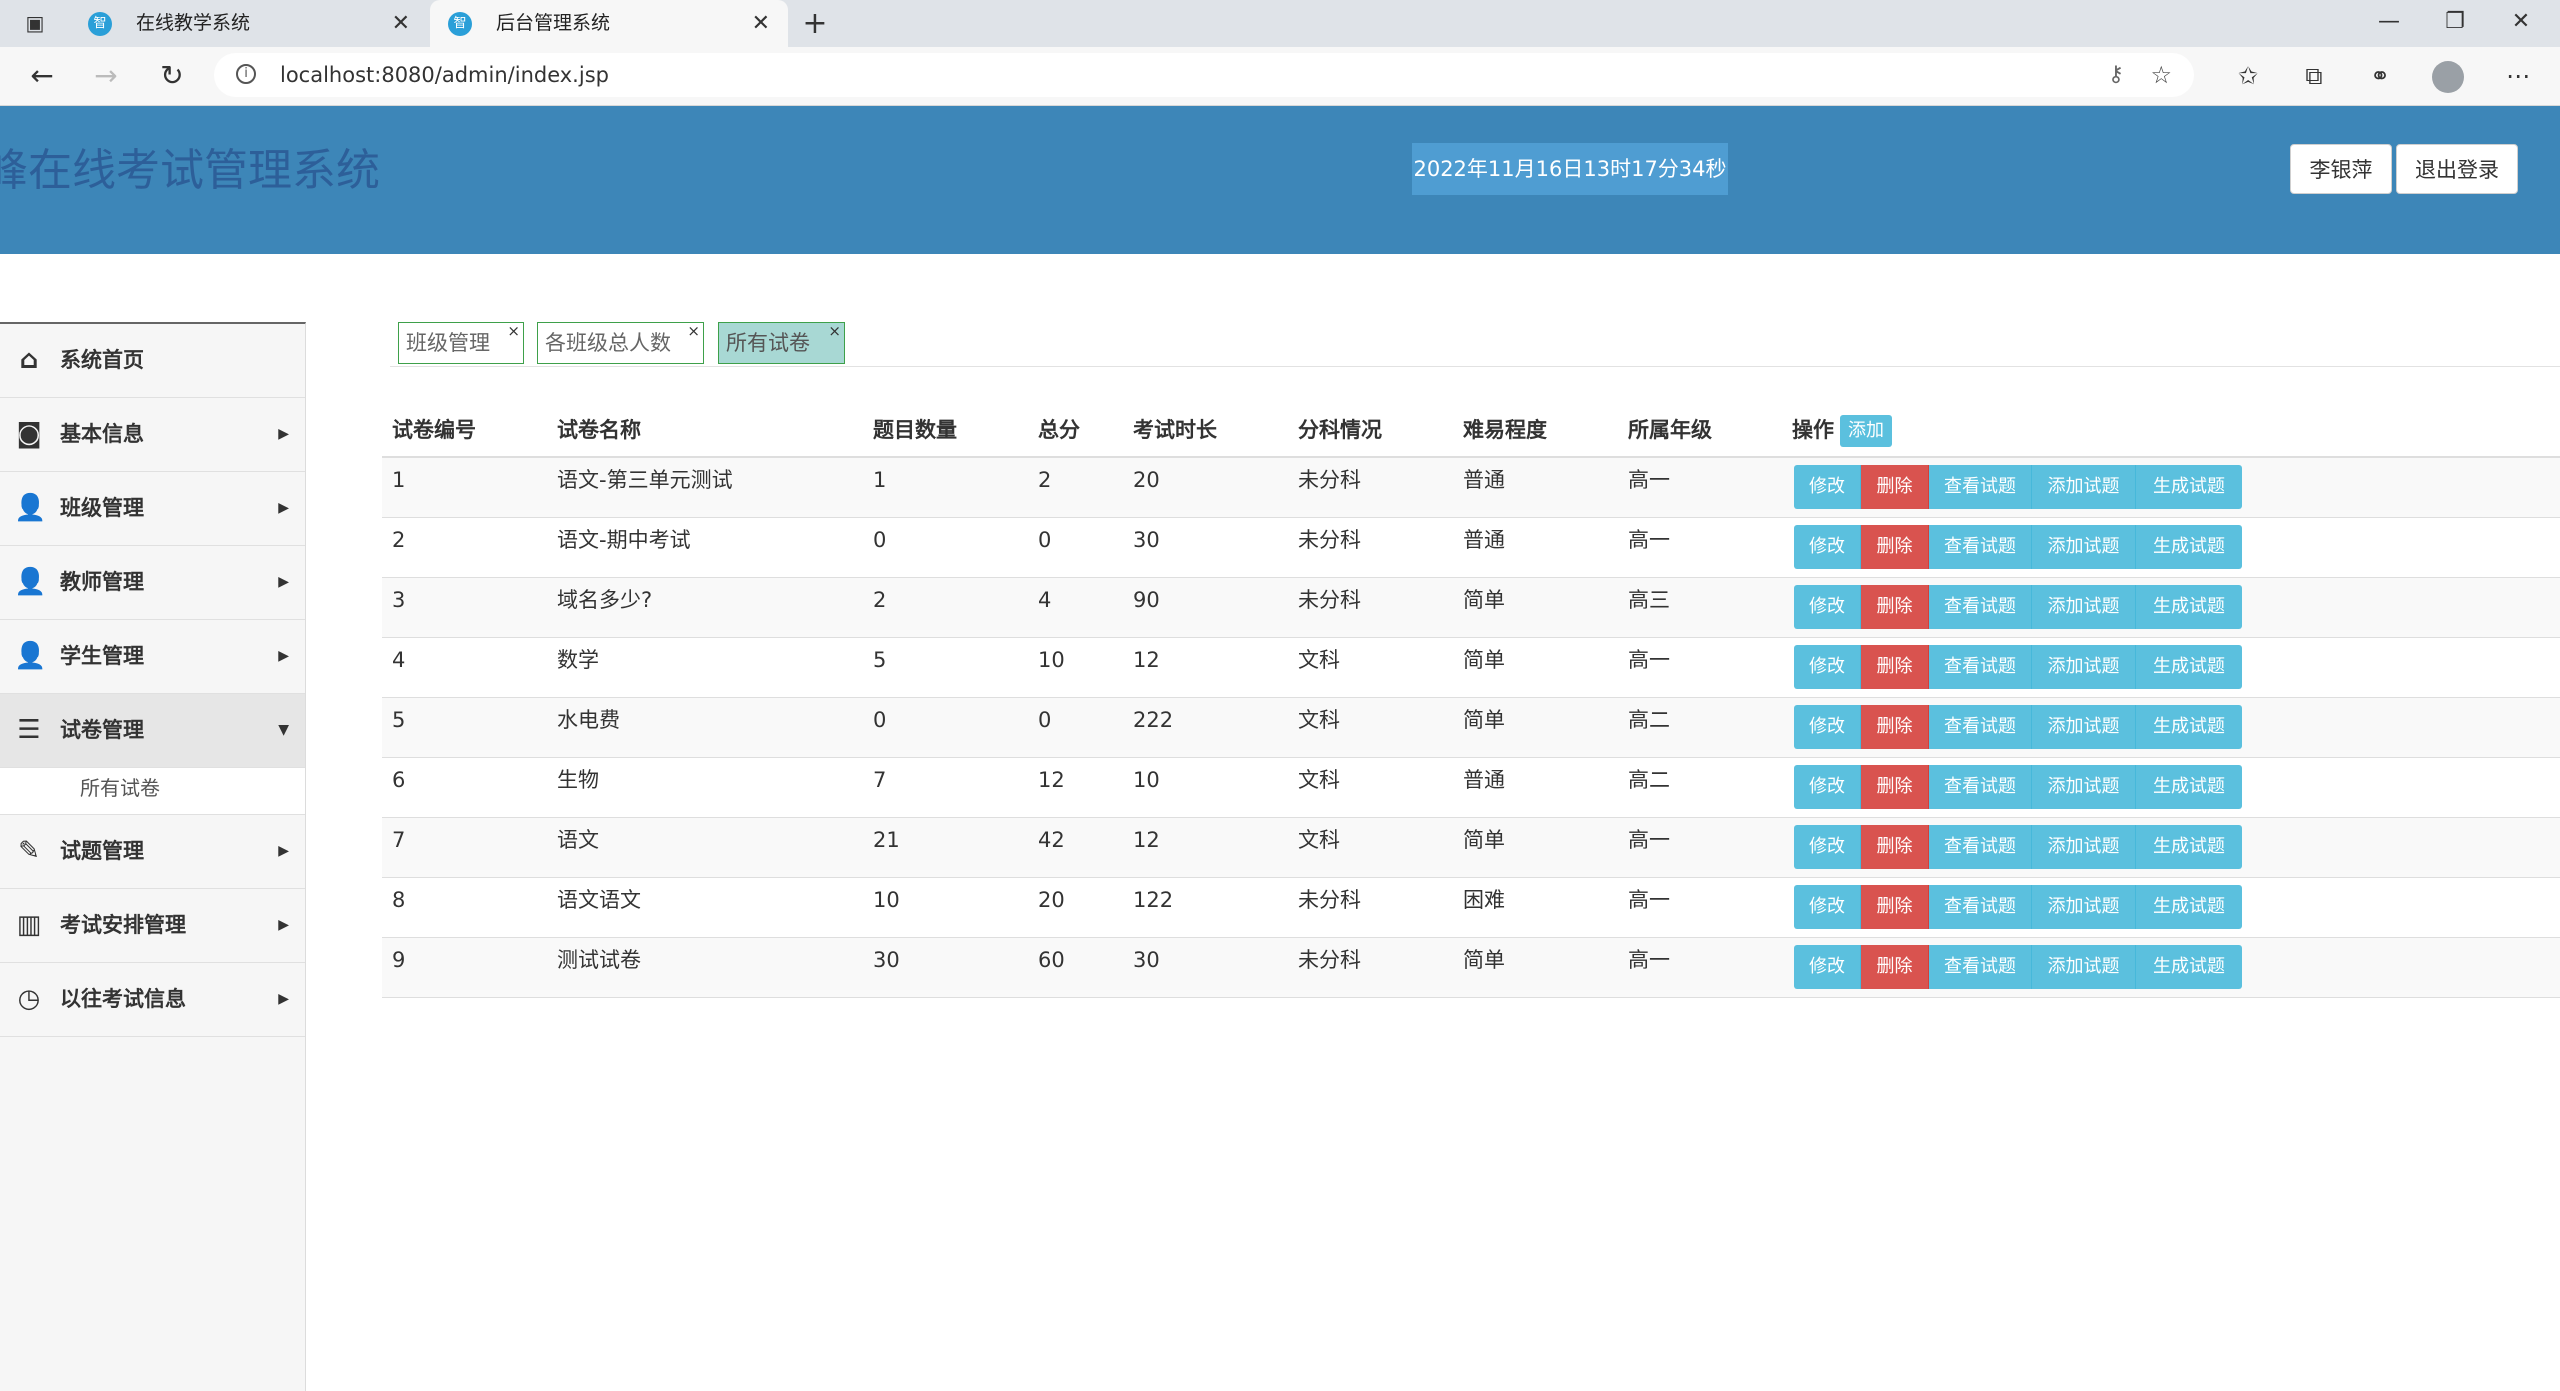 This screenshot has height=1391, width=2560. I want to click on add-paper-button: 添加, so click(1866, 431).